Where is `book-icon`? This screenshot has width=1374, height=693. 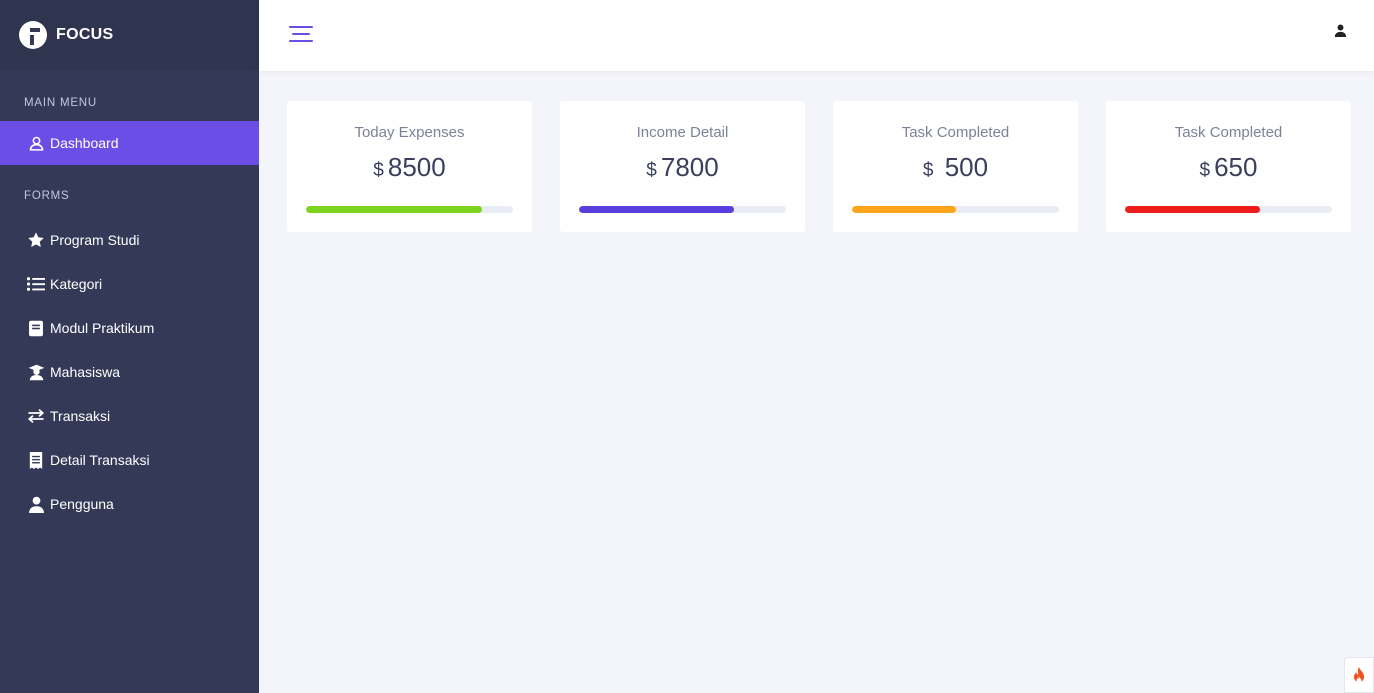 book-icon is located at coordinates (36, 328).